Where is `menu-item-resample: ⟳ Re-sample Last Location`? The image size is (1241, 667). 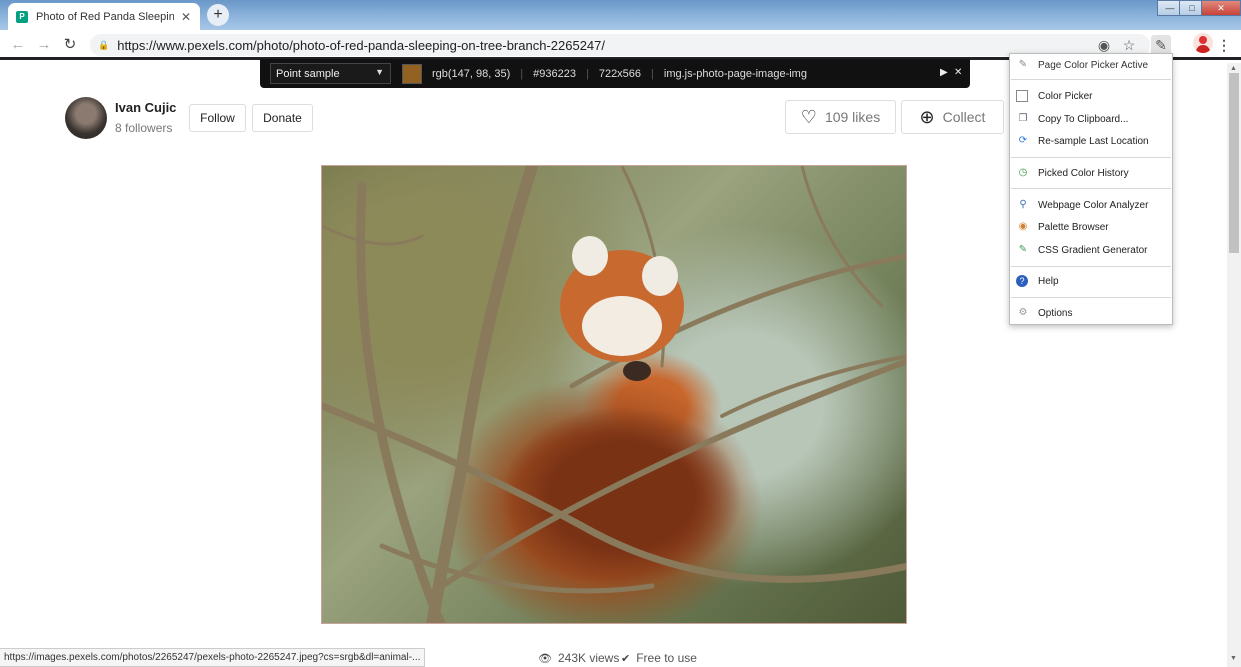
menu-item-resample: ⟳ Re-sample Last Location is located at coordinates (1091, 141).